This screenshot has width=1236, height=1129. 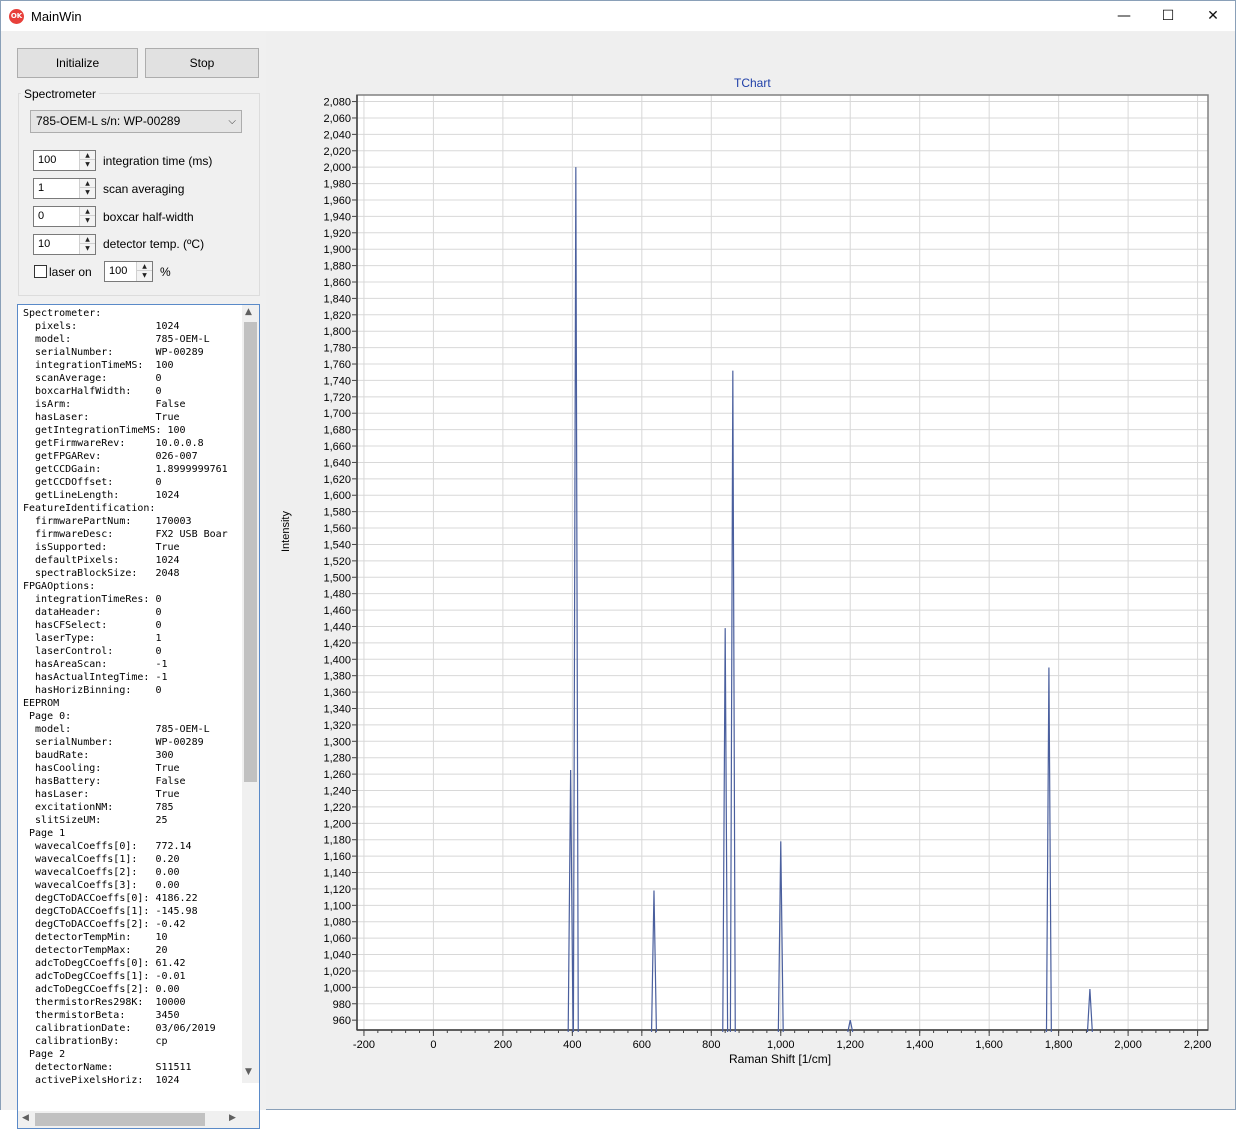 What do you see at coordinates (248, 1072) in the screenshot?
I see `scroll-down-icon: ▼` at bounding box center [248, 1072].